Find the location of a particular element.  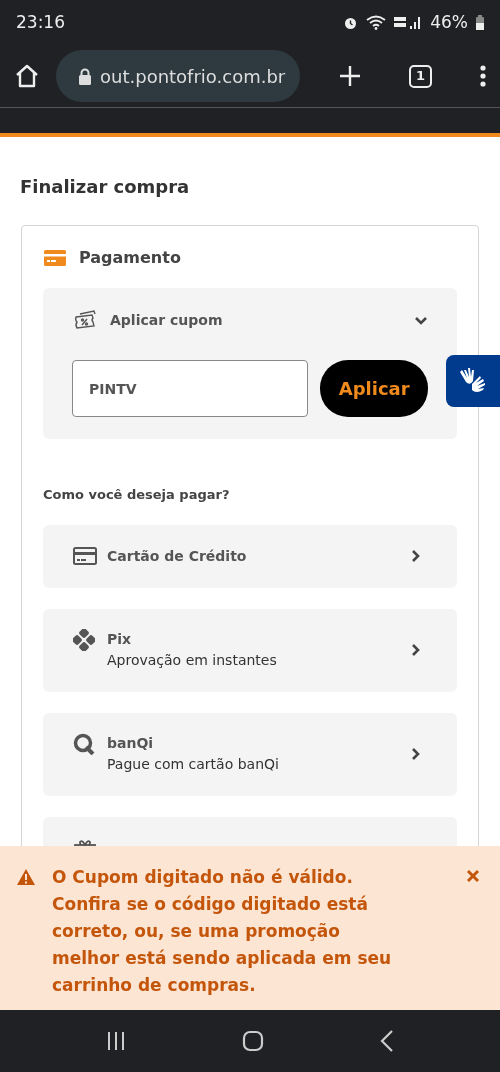

option-subtitle: Aprovação em instantes is located at coordinates (192, 660).